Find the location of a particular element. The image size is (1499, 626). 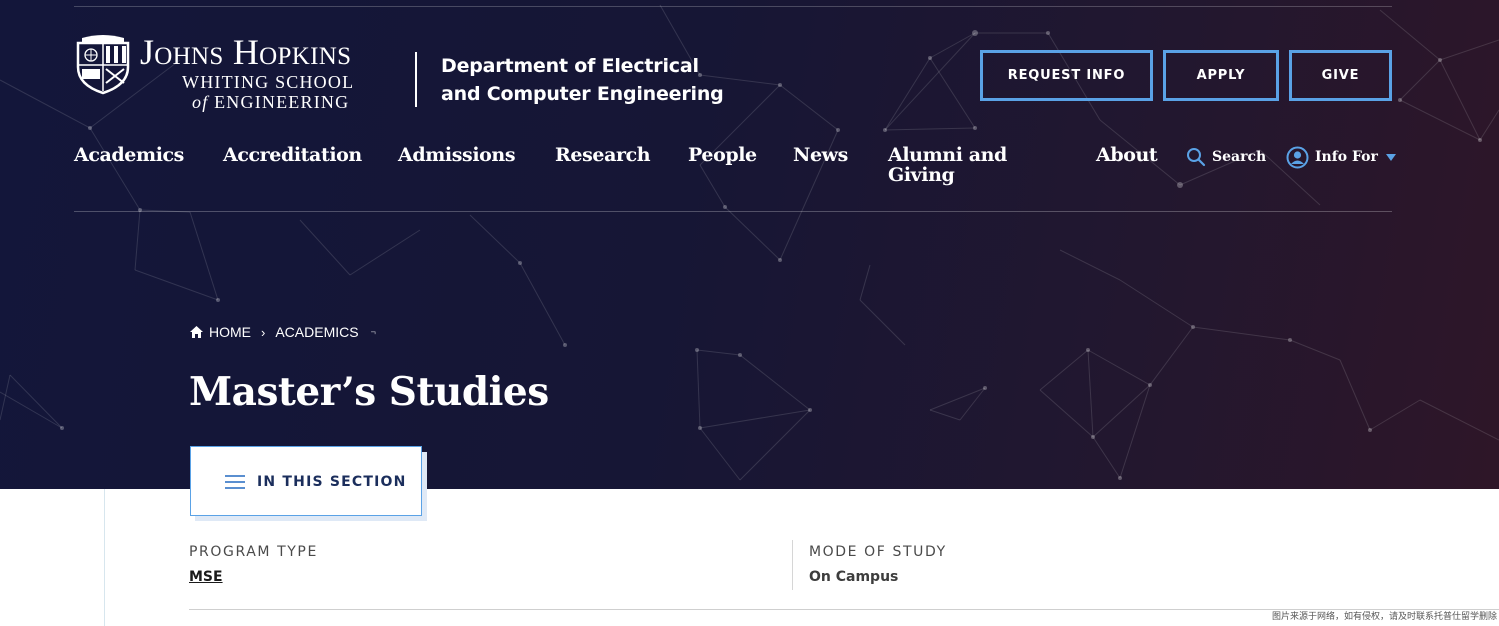

in-this-section-button: IN THIS SECTION is located at coordinates (306, 481).